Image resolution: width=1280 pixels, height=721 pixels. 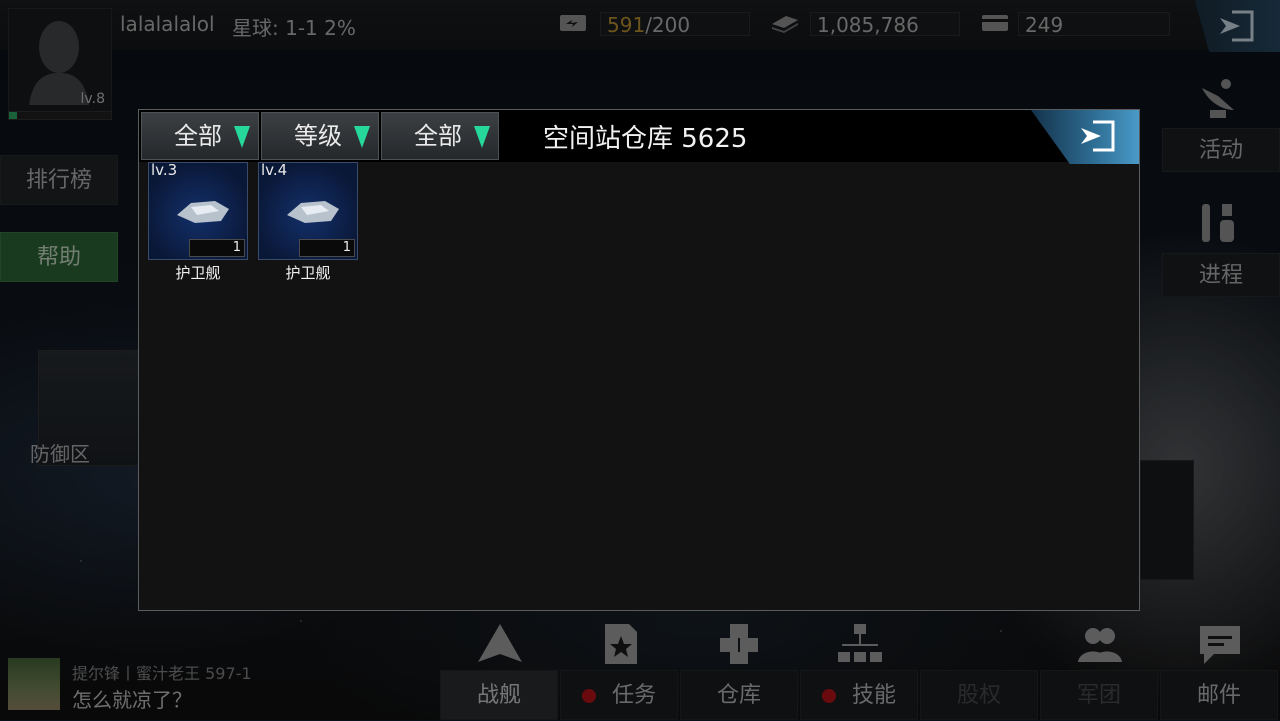 I want to click on modal-title: 空间站仓库 5625, so click(x=645, y=139).